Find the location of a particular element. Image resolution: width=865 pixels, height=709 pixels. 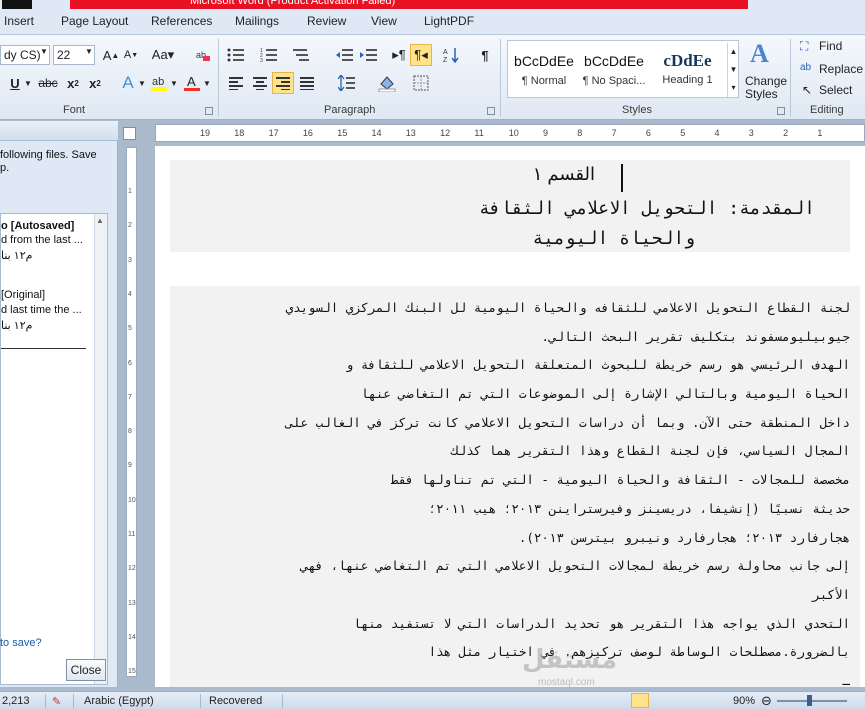

tab-selector-icon is located at coordinates (129, 133).